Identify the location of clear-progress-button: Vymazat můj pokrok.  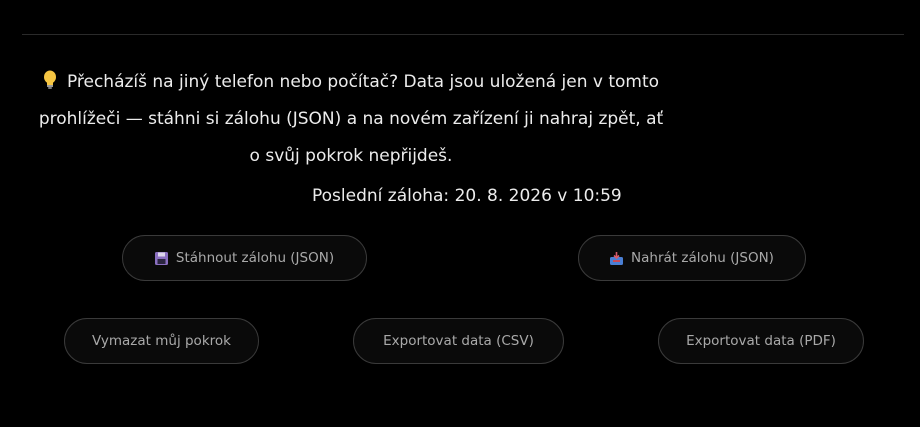
(161, 341).